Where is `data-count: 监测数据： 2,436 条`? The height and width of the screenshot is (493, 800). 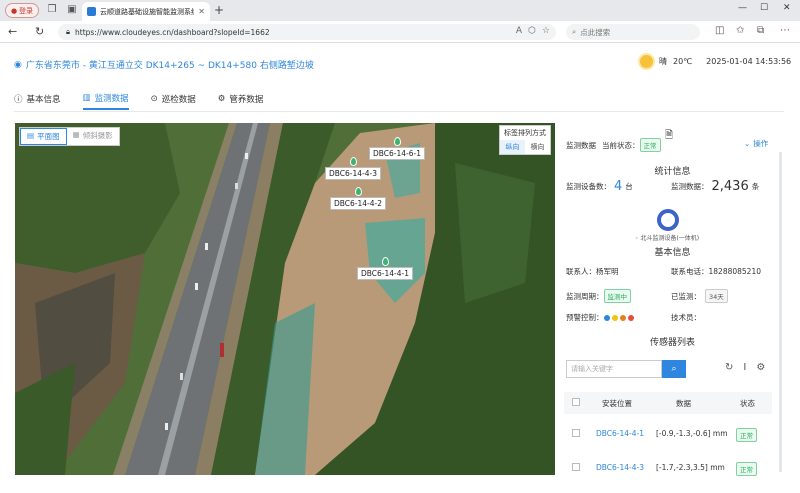 data-count: 监测数据： 2,436 条 is located at coordinates (715, 186).